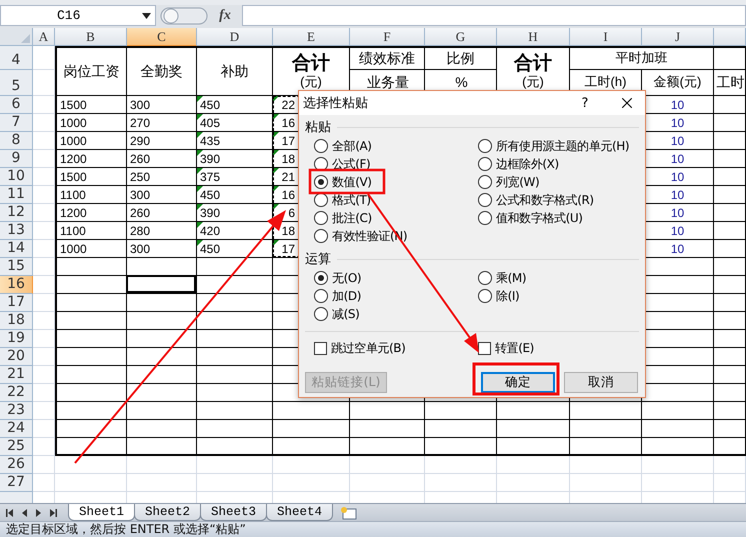  I want to click on column-header: F, so click(387, 37).